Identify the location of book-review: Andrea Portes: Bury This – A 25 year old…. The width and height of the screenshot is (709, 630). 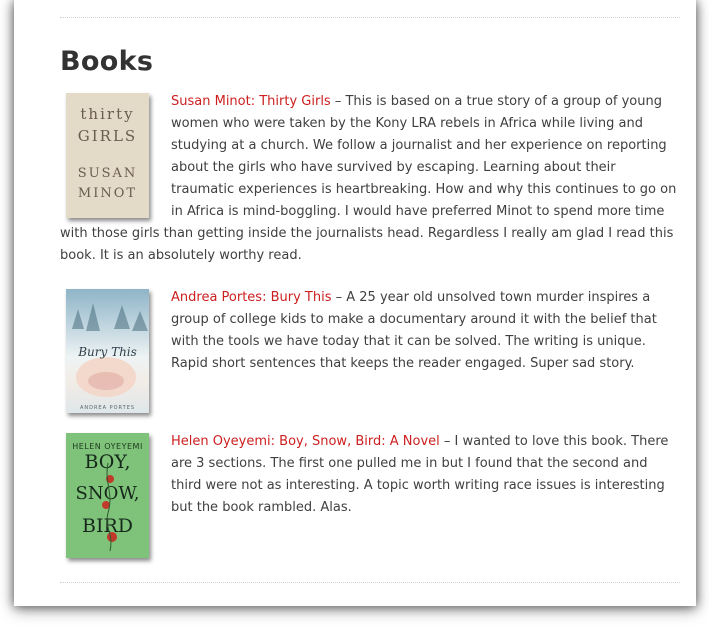
(369, 331).